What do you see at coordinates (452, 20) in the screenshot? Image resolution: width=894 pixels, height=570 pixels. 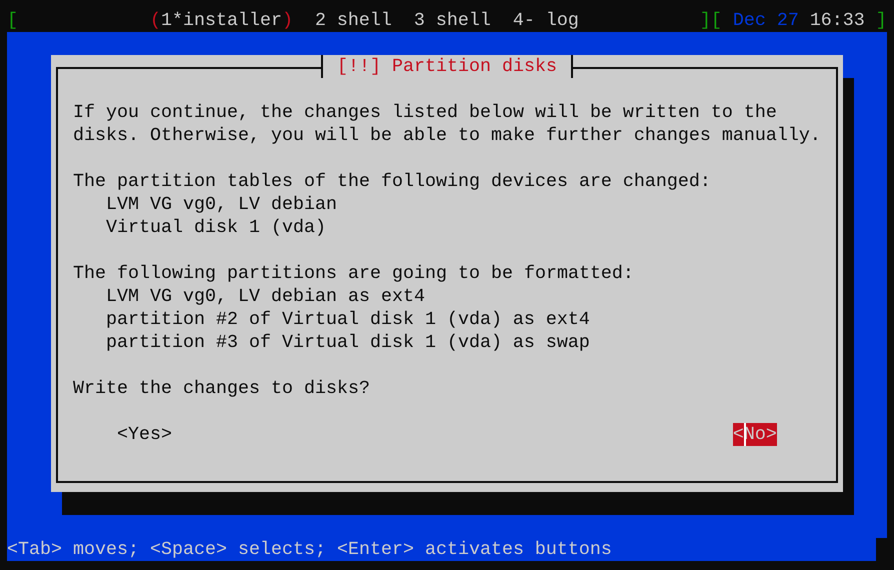 I see `window-tab: 3 shell` at bounding box center [452, 20].